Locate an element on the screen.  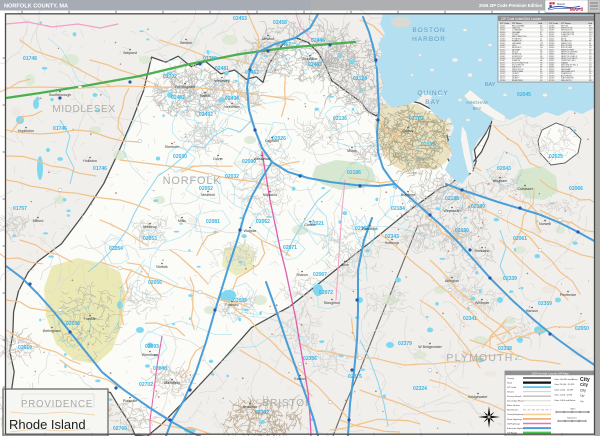
svg-text: NORFOLK COUNTY, MA is located at coordinates (36, 7).